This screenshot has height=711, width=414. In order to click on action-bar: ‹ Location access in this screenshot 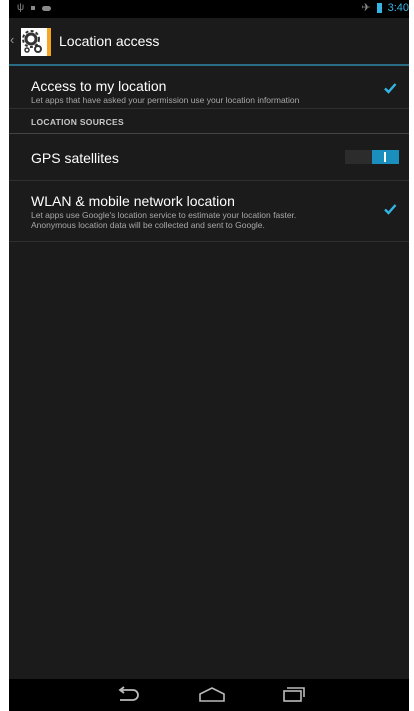, I will do `click(209, 42)`.